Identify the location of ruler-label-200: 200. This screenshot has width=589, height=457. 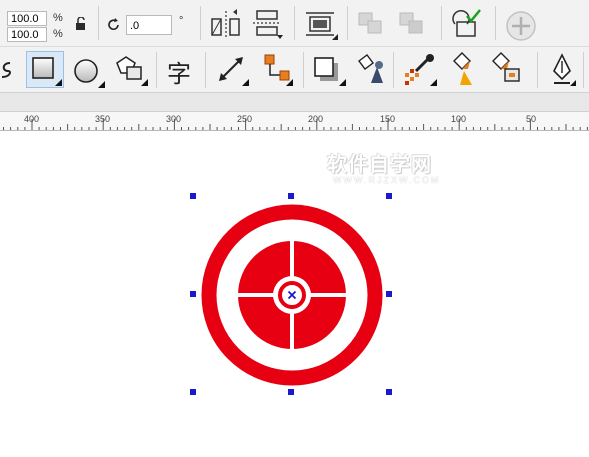
(316, 119).